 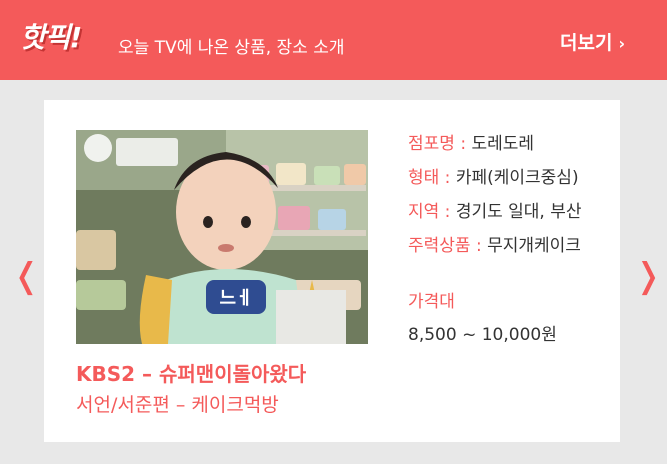 I want to click on show-subtitle-link: 서언/서준편 – 케이크먹방, so click(x=177, y=403).